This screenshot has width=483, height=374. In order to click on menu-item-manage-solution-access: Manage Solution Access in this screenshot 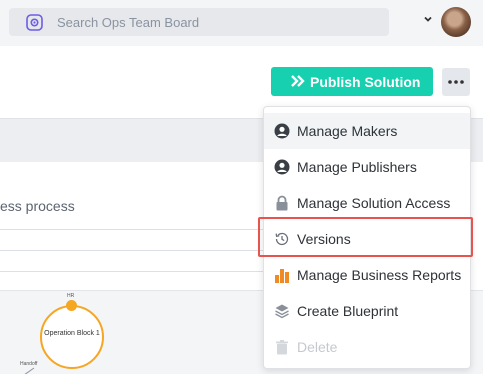, I will do `click(367, 203)`.